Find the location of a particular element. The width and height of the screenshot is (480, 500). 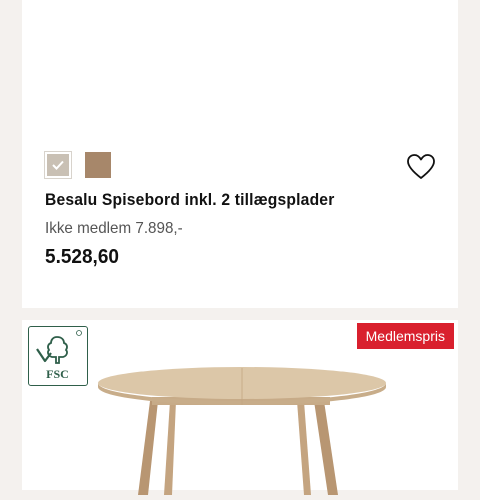

fsc-logo: FSC is located at coordinates (58, 356).